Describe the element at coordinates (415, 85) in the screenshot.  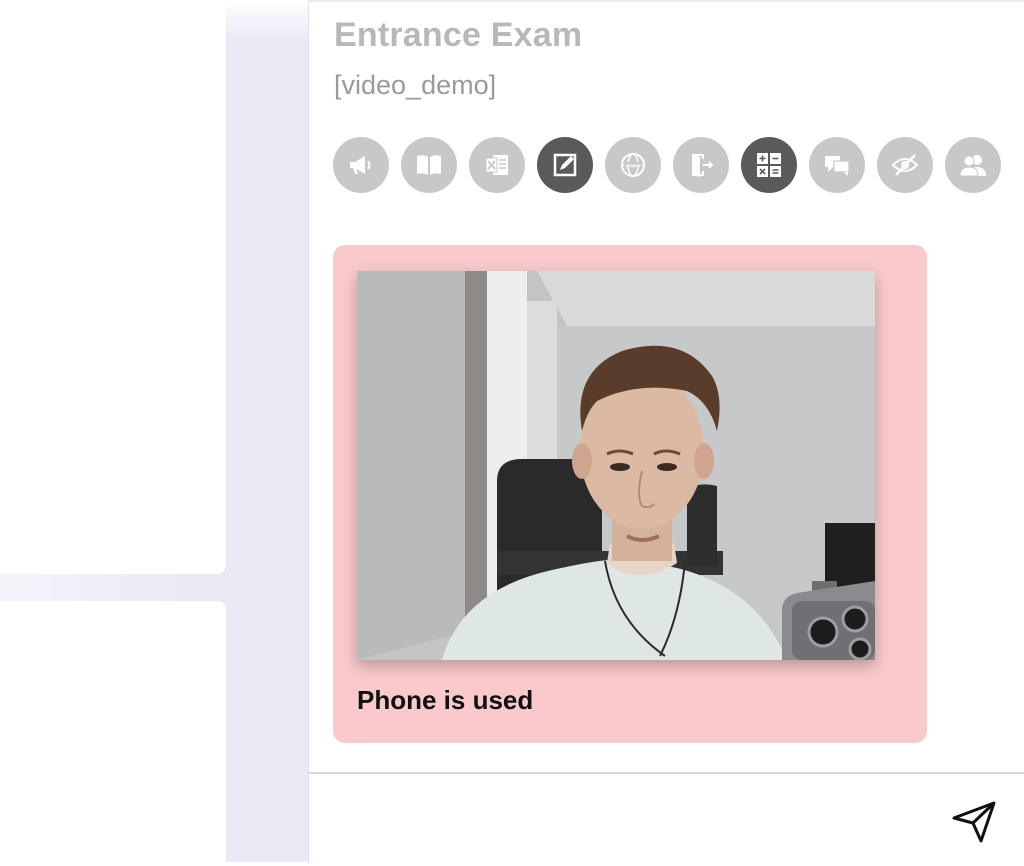
I see `page-subtitle: [video_demo]` at that location.